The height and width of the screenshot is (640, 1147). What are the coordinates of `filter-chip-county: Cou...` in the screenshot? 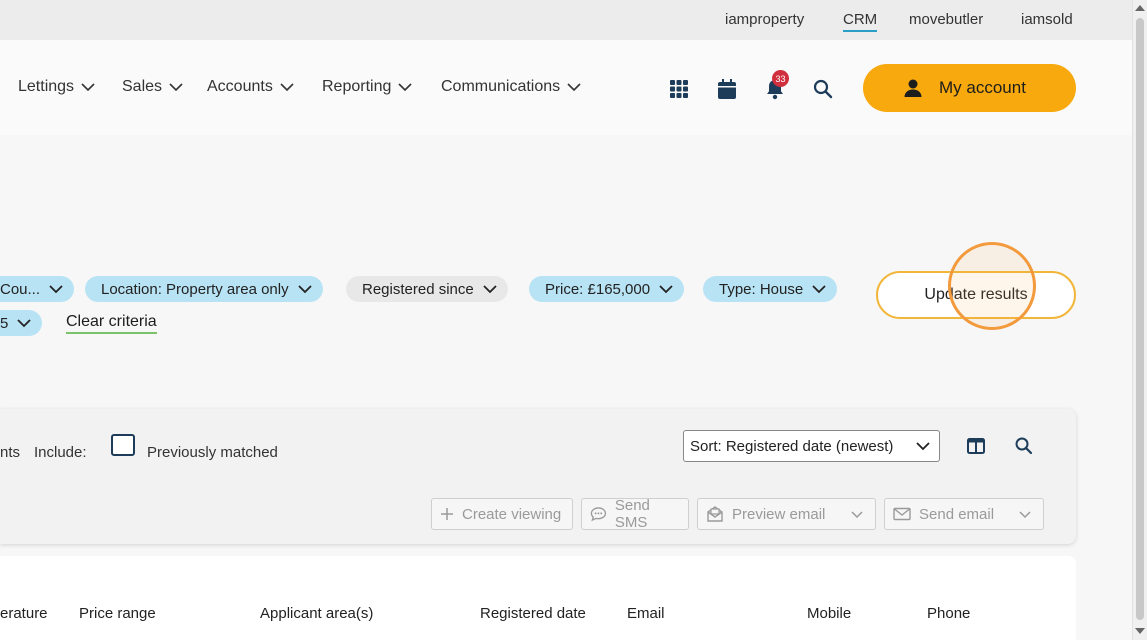 It's located at (37, 289).